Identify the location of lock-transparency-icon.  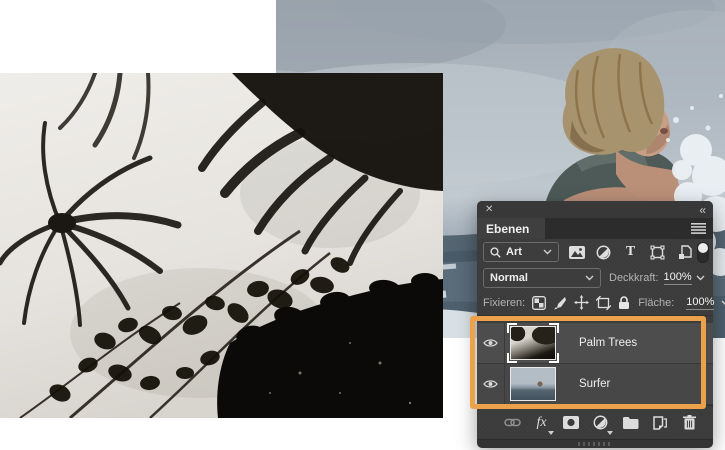
(539, 303).